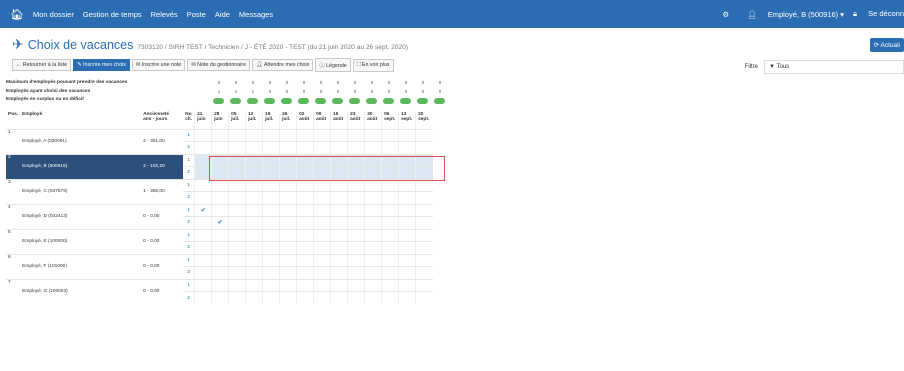  I want to click on see-more-button: ⛶ En voir plus, so click(373, 65).